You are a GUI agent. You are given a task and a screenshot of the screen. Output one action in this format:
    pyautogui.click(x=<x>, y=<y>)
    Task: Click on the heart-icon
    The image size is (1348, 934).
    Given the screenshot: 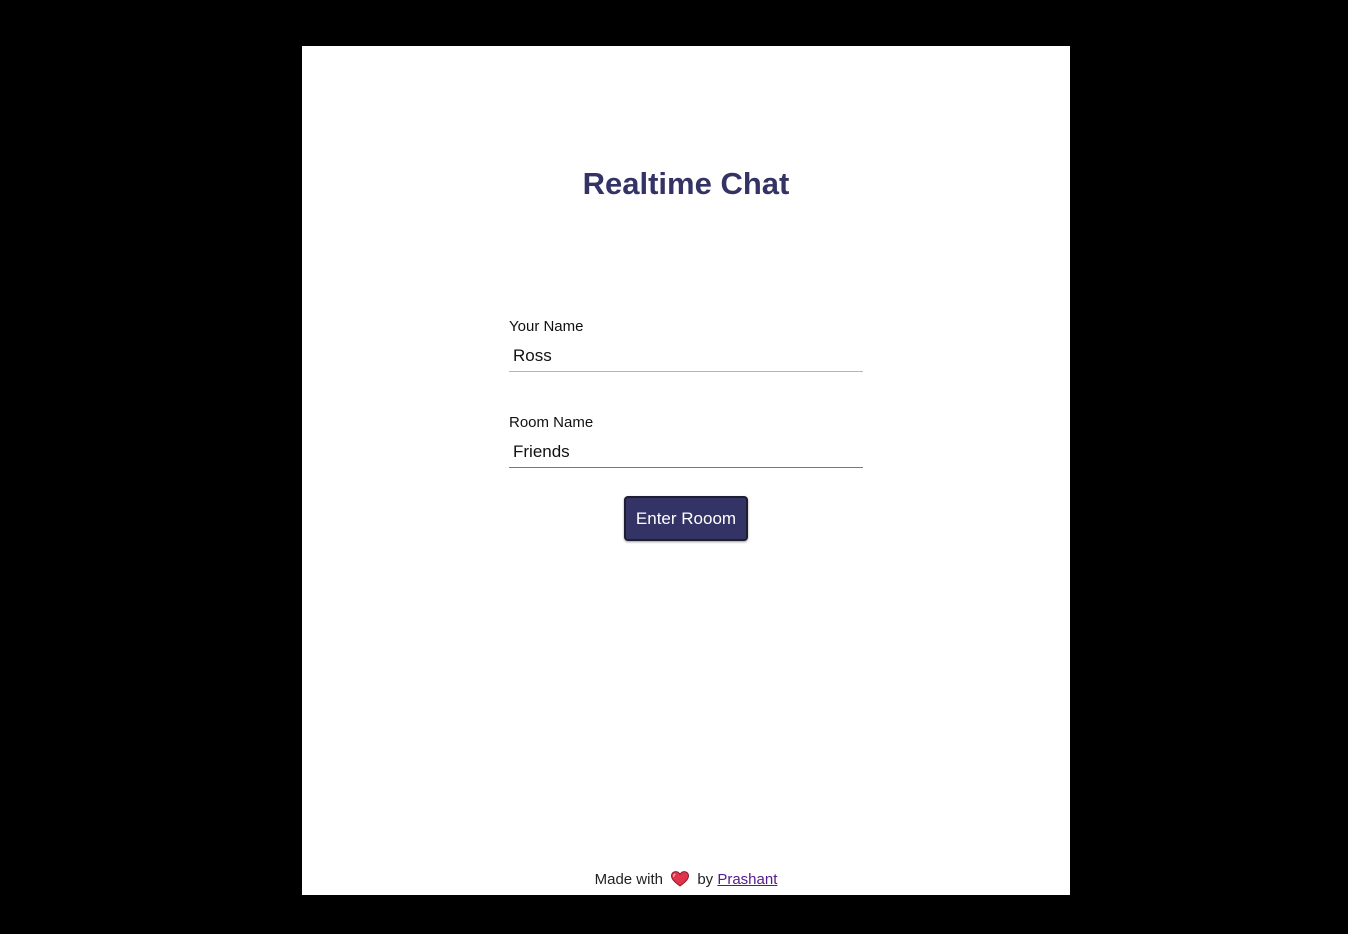 What is the action you would take?
    pyautogui.click(x=680, y=882)
    